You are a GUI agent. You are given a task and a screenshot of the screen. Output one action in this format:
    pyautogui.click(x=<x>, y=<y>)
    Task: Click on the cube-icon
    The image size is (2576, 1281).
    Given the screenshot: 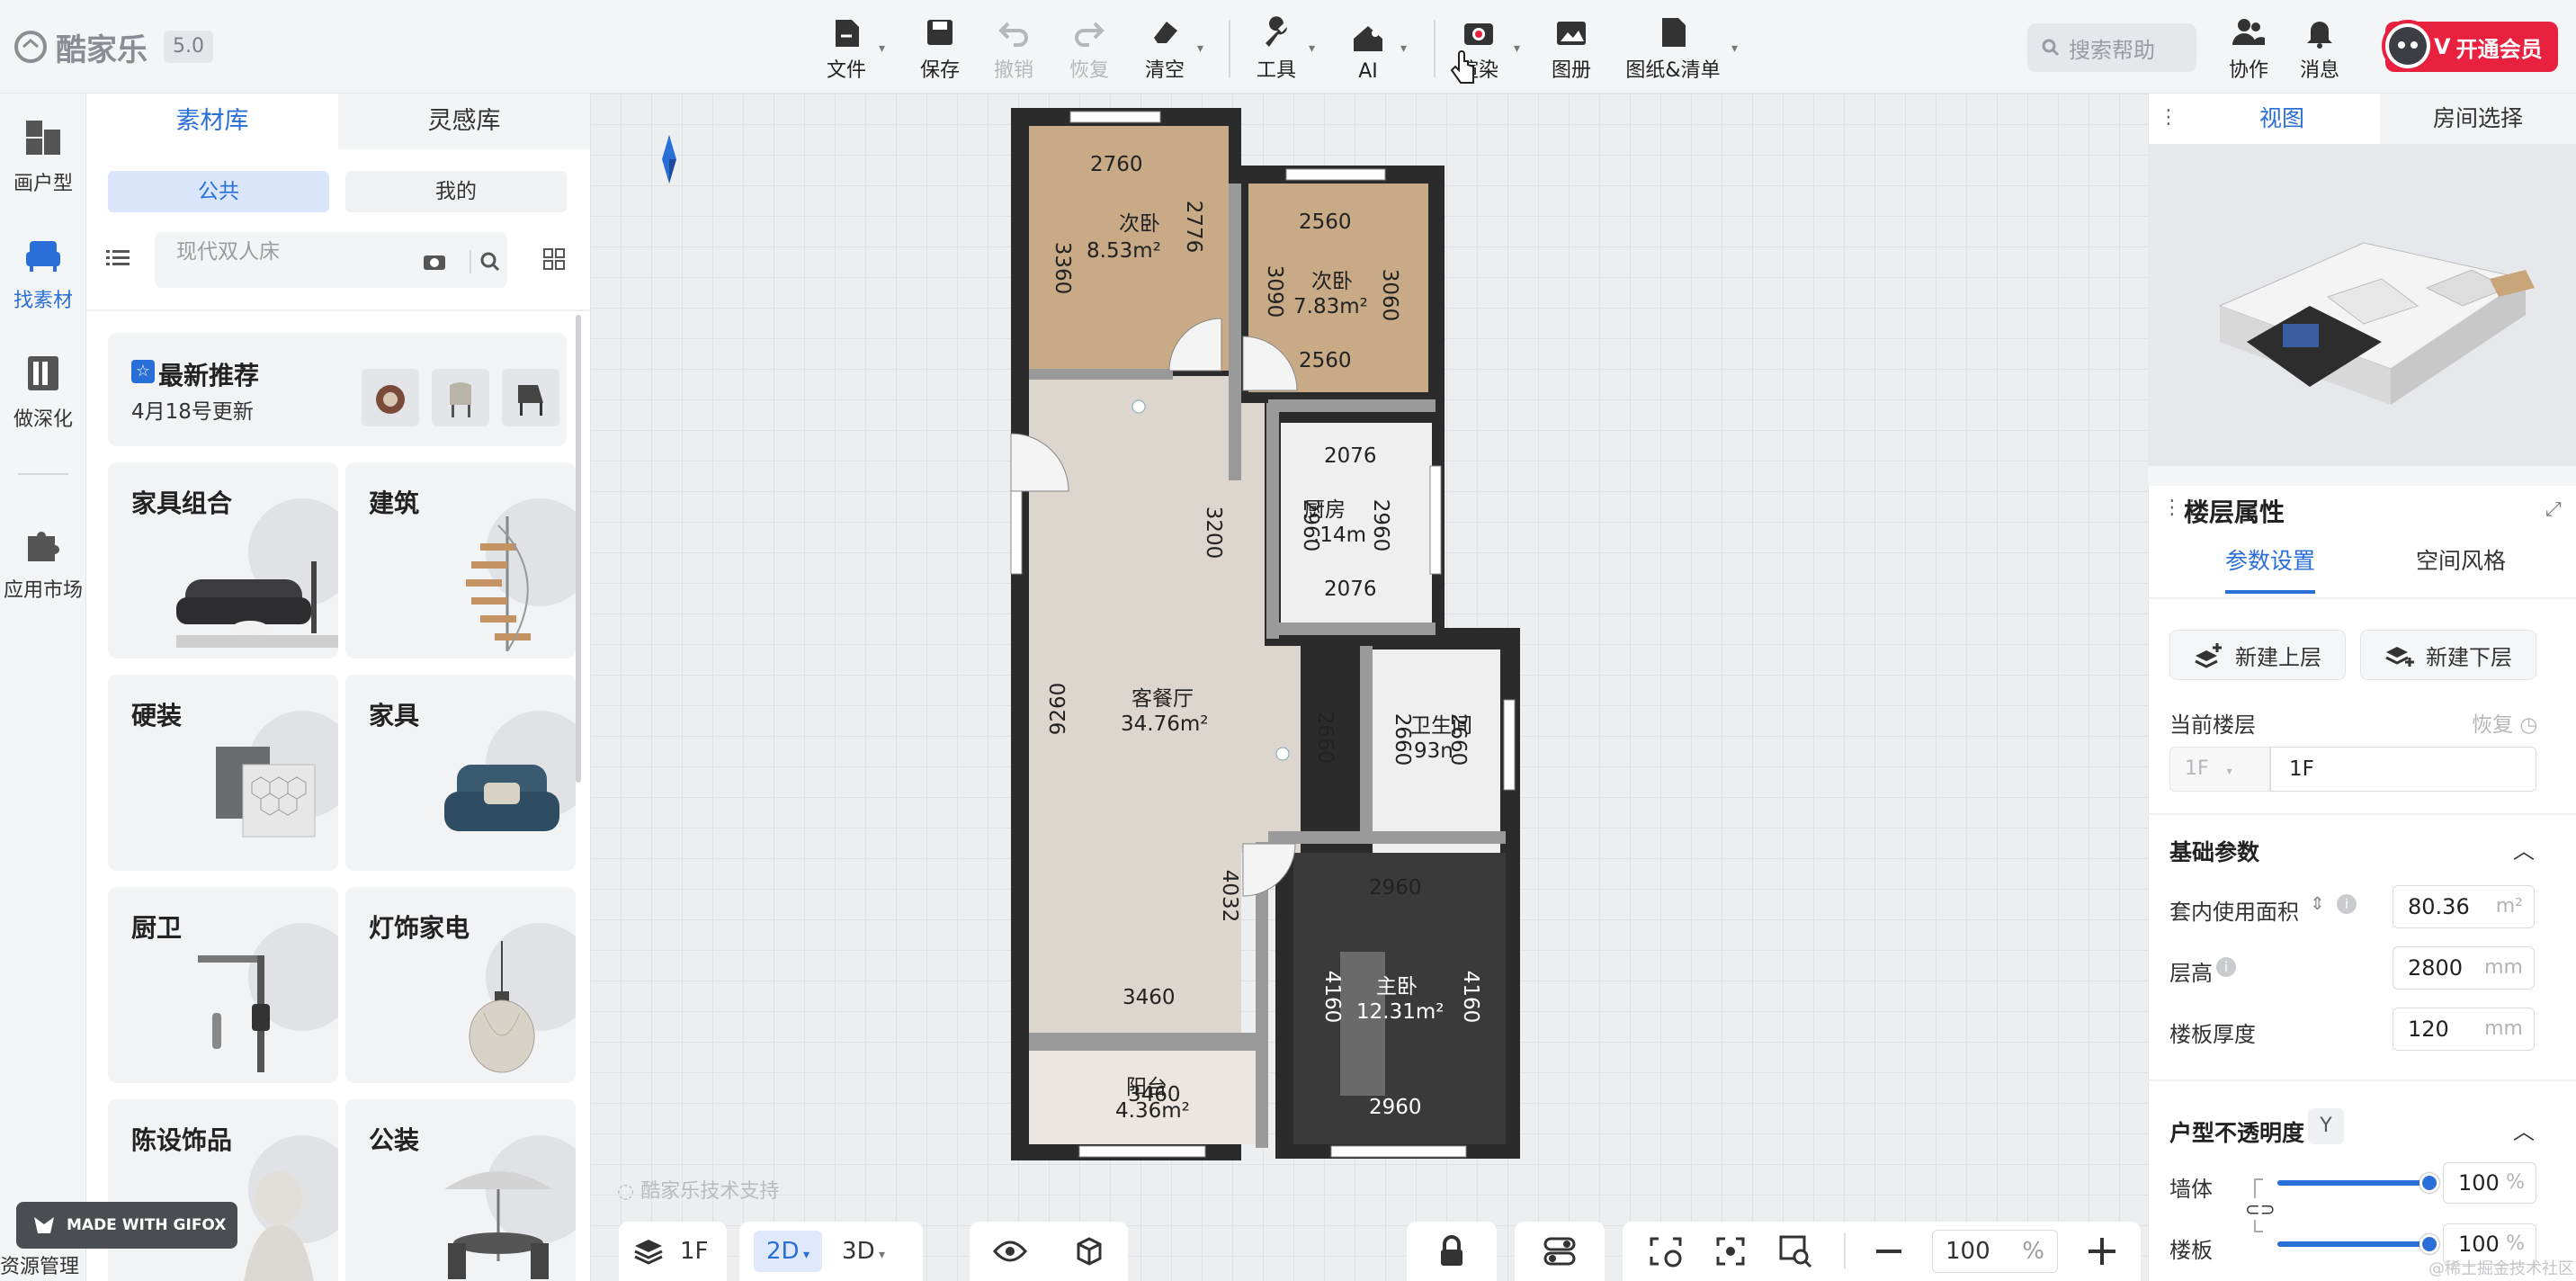 What is the action you would take?
    pyautogui.click(x=1089, y=1251)
    